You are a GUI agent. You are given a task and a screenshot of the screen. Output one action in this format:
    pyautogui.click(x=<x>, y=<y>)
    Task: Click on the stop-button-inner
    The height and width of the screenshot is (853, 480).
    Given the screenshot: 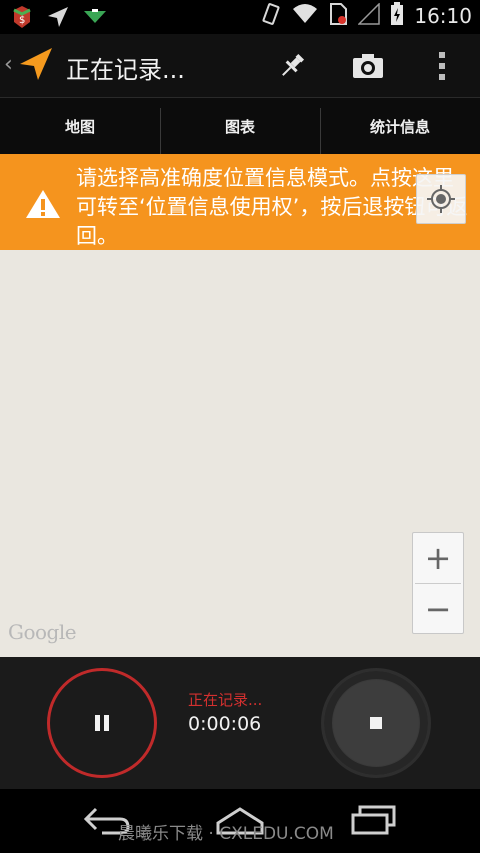 What is the action you would take?
    pyautogui.click(x=376, y=723)
    